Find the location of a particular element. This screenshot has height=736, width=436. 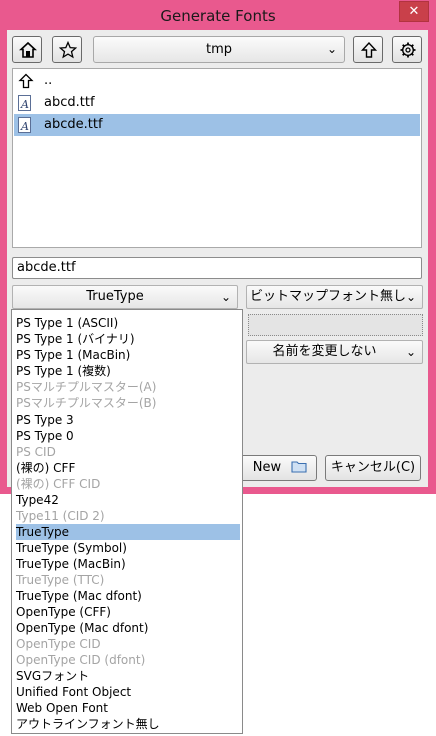

format-option: TrueType (TTC) is located at coordinates (60, 580).